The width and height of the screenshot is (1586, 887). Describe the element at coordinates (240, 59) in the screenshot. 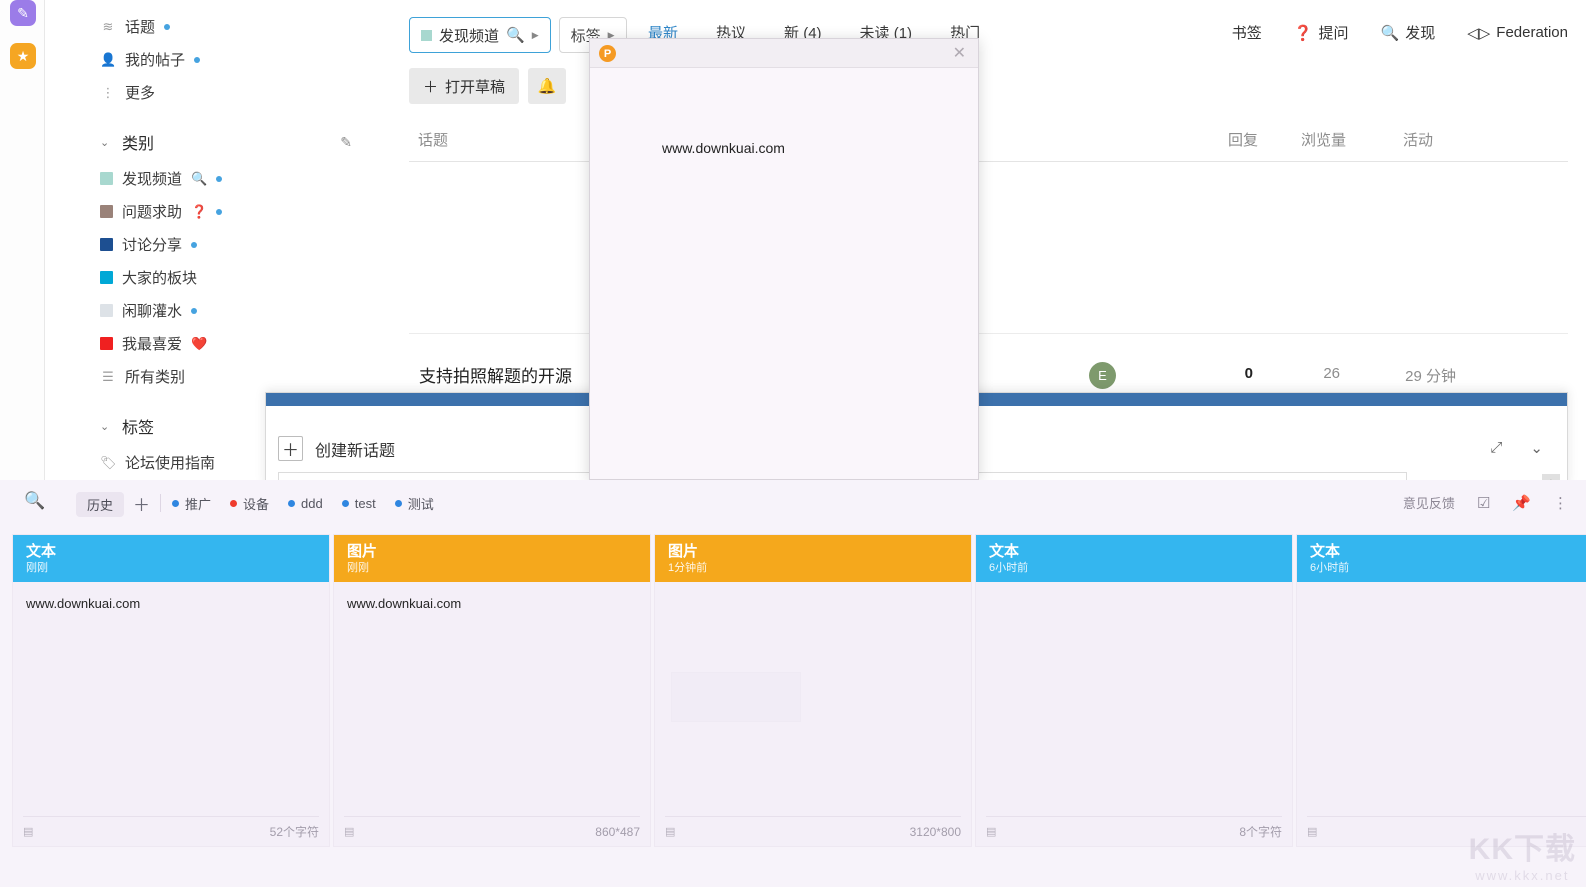

I see `sidebar-item-my-posts: 👤 我的帖子` at that location.